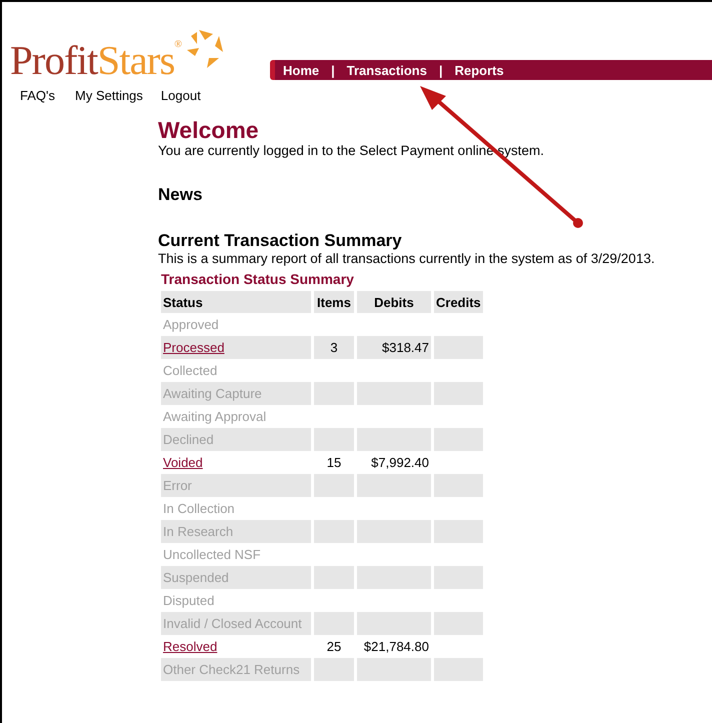  What do you see at coordinates (199, 508) in the screenshot?
I see `status-label: In Collection` at bounding box center [199, 508].